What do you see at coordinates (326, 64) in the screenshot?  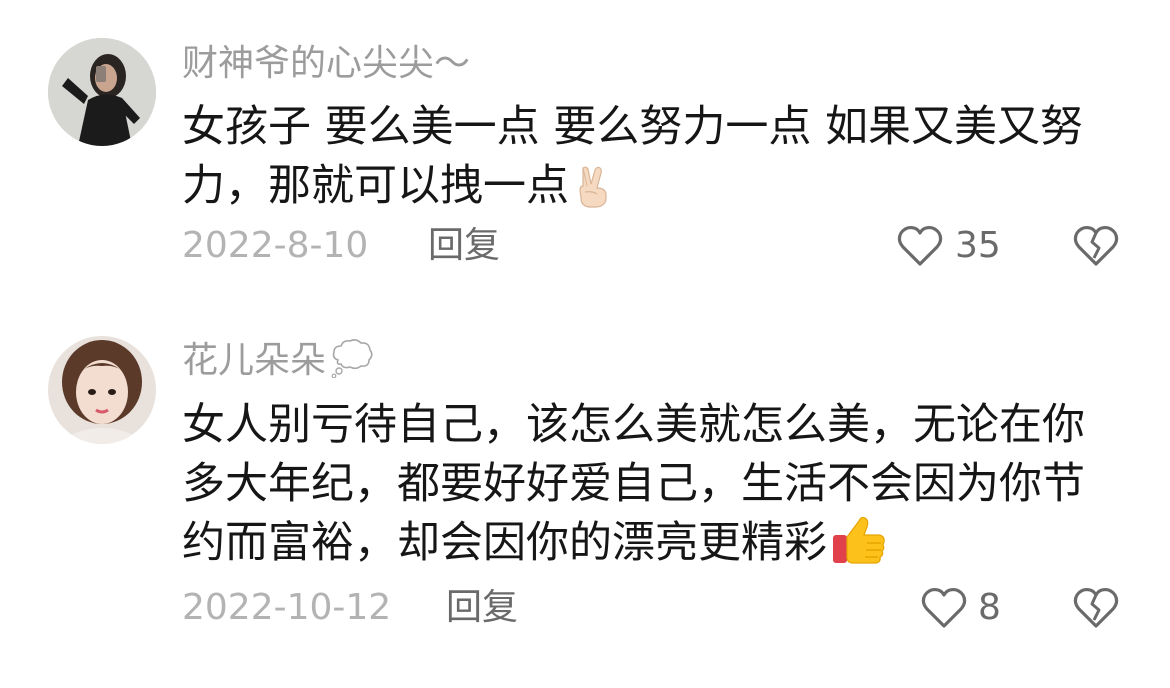 I see `username: 财神爷的心尖尖～` at bounding box center [326, 64].